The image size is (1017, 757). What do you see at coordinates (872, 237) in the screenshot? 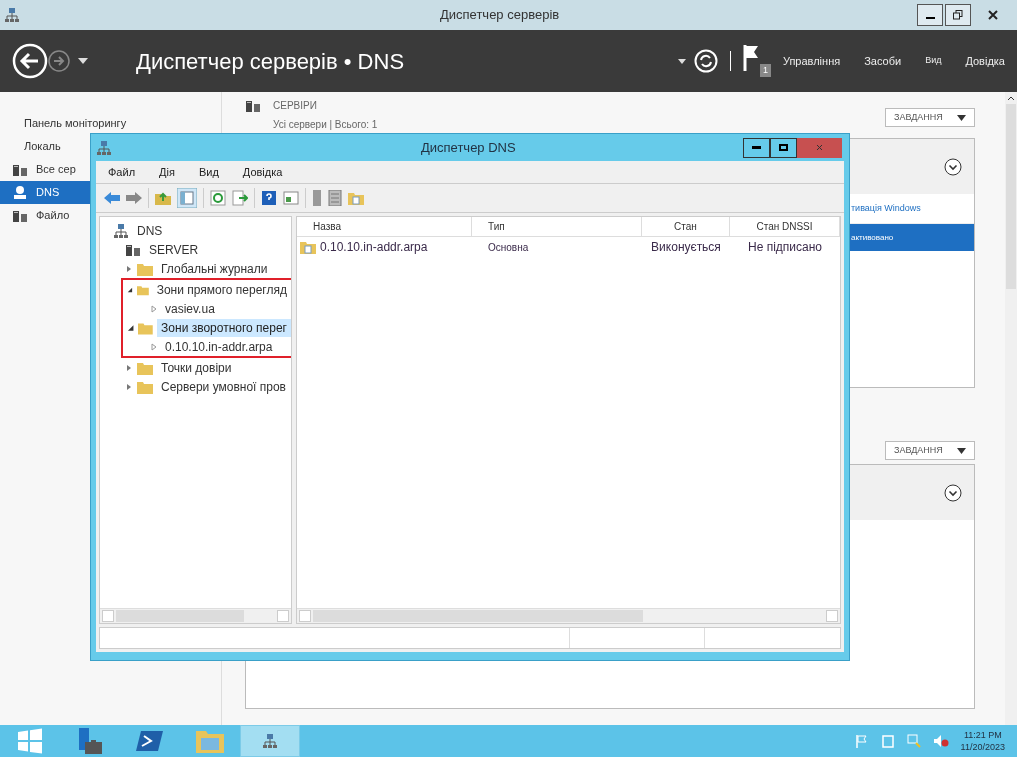
I see `table-cell: активовано` at bounding box center [872, 237].